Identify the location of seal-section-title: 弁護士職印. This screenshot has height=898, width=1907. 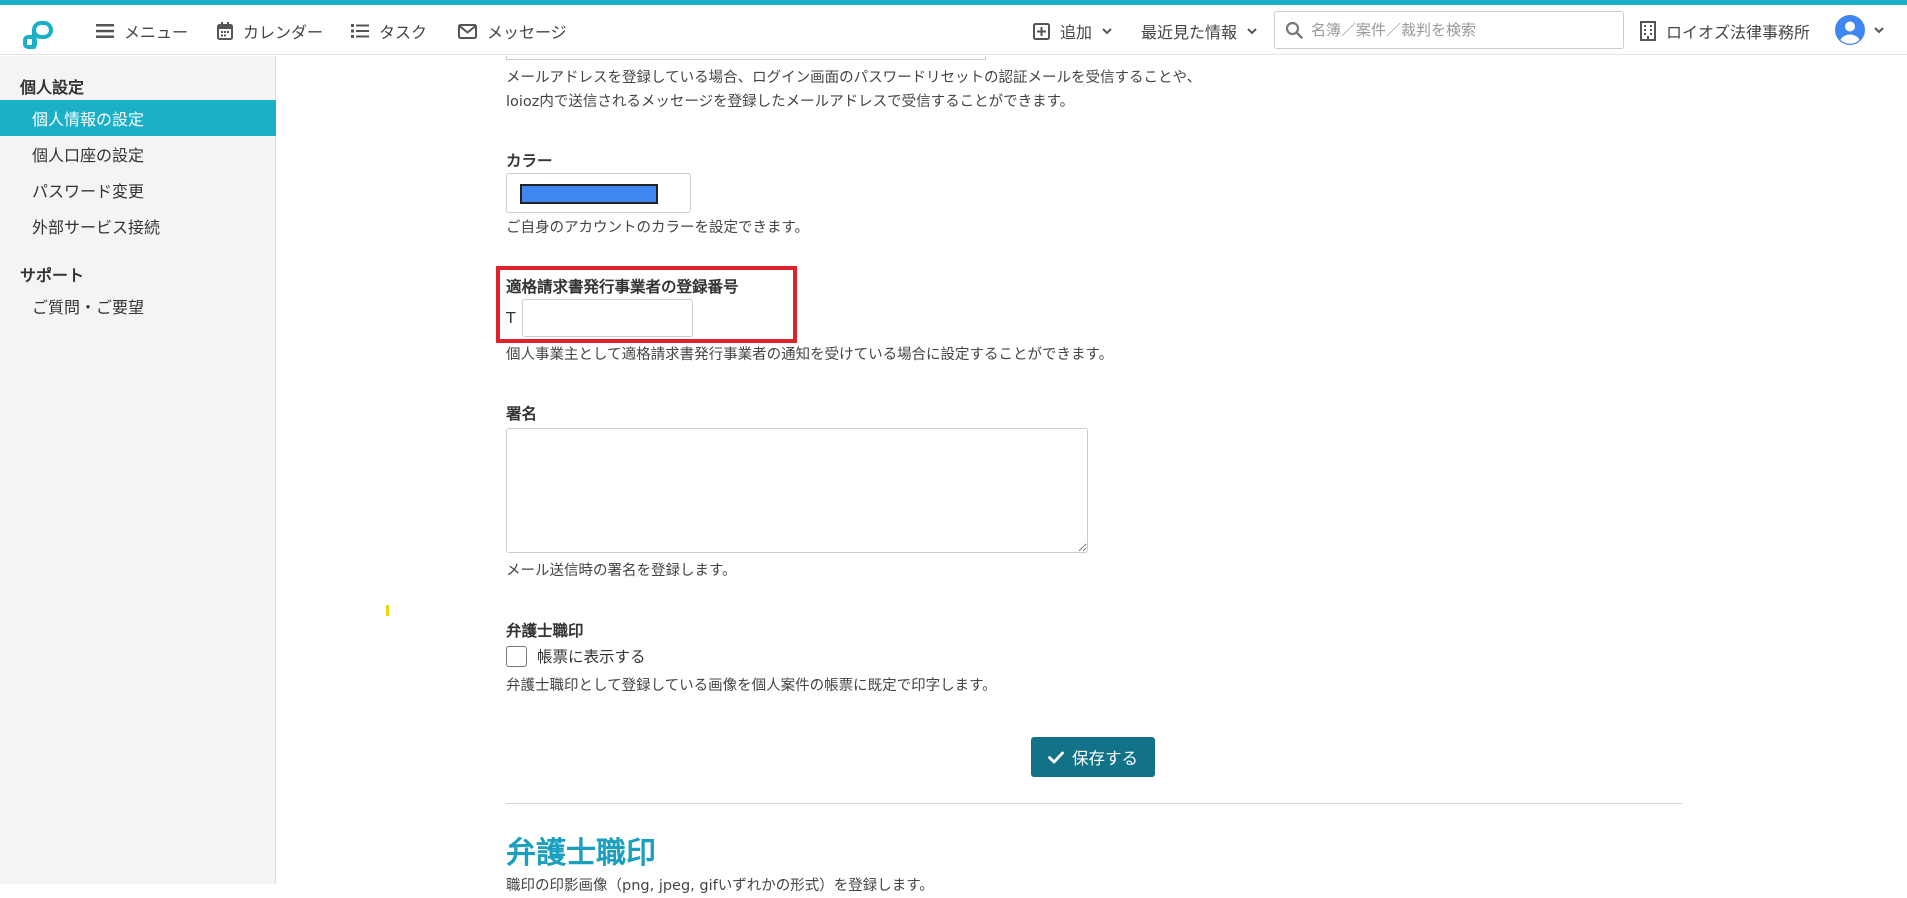
(581, 853).